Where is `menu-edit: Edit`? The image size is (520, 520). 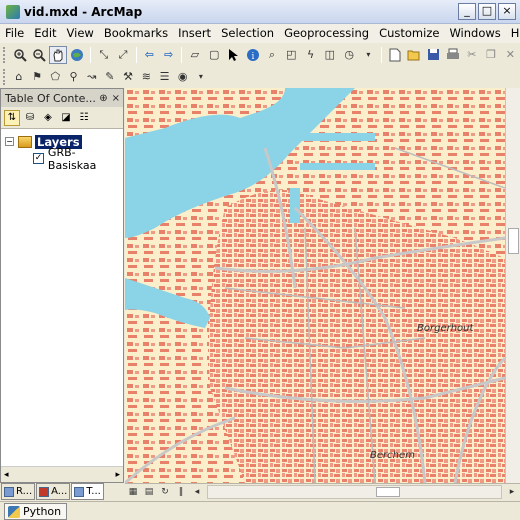 menu-edit: Edit is located at coordinates (45, 33).